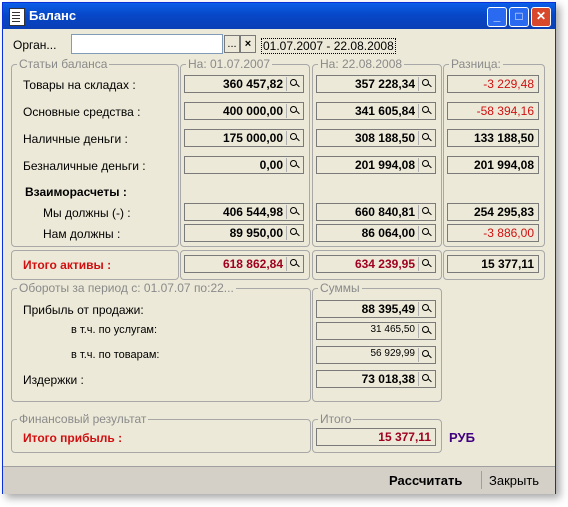 The width and height of the screenshot is (568, 507). I want to click on calculate-button: Рассчитать, so click(425, 480).